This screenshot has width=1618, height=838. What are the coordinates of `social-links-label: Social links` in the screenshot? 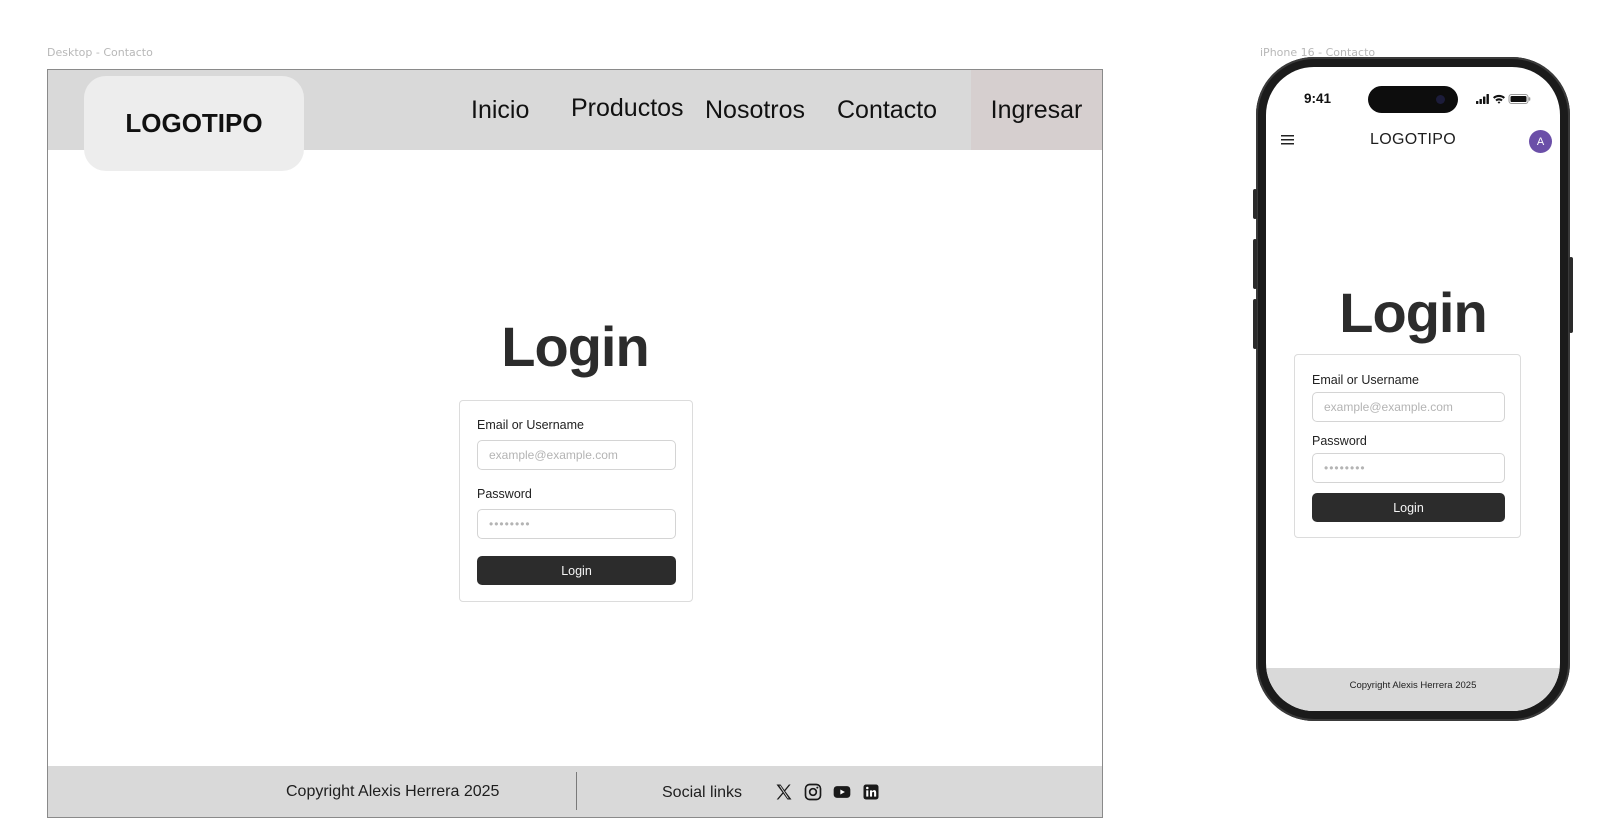 It's located at (702, 792).